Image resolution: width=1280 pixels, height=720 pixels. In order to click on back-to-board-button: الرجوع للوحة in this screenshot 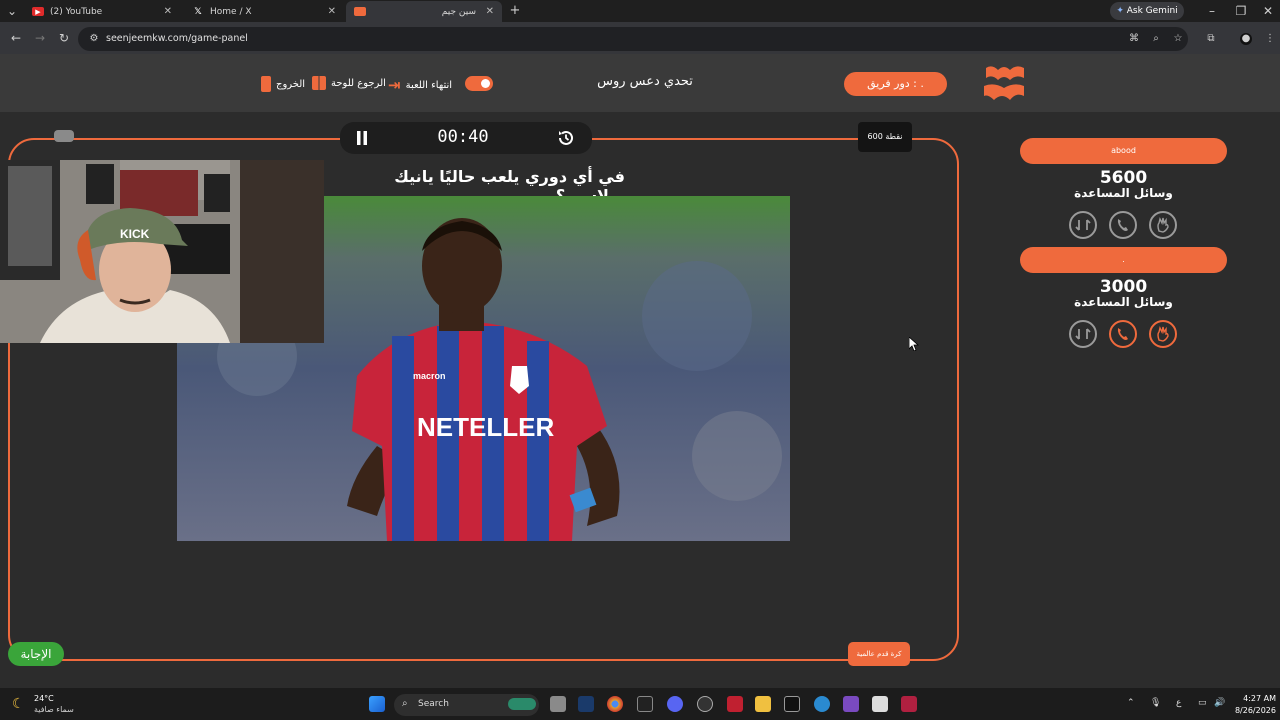, I will do `click(349, 83)`.